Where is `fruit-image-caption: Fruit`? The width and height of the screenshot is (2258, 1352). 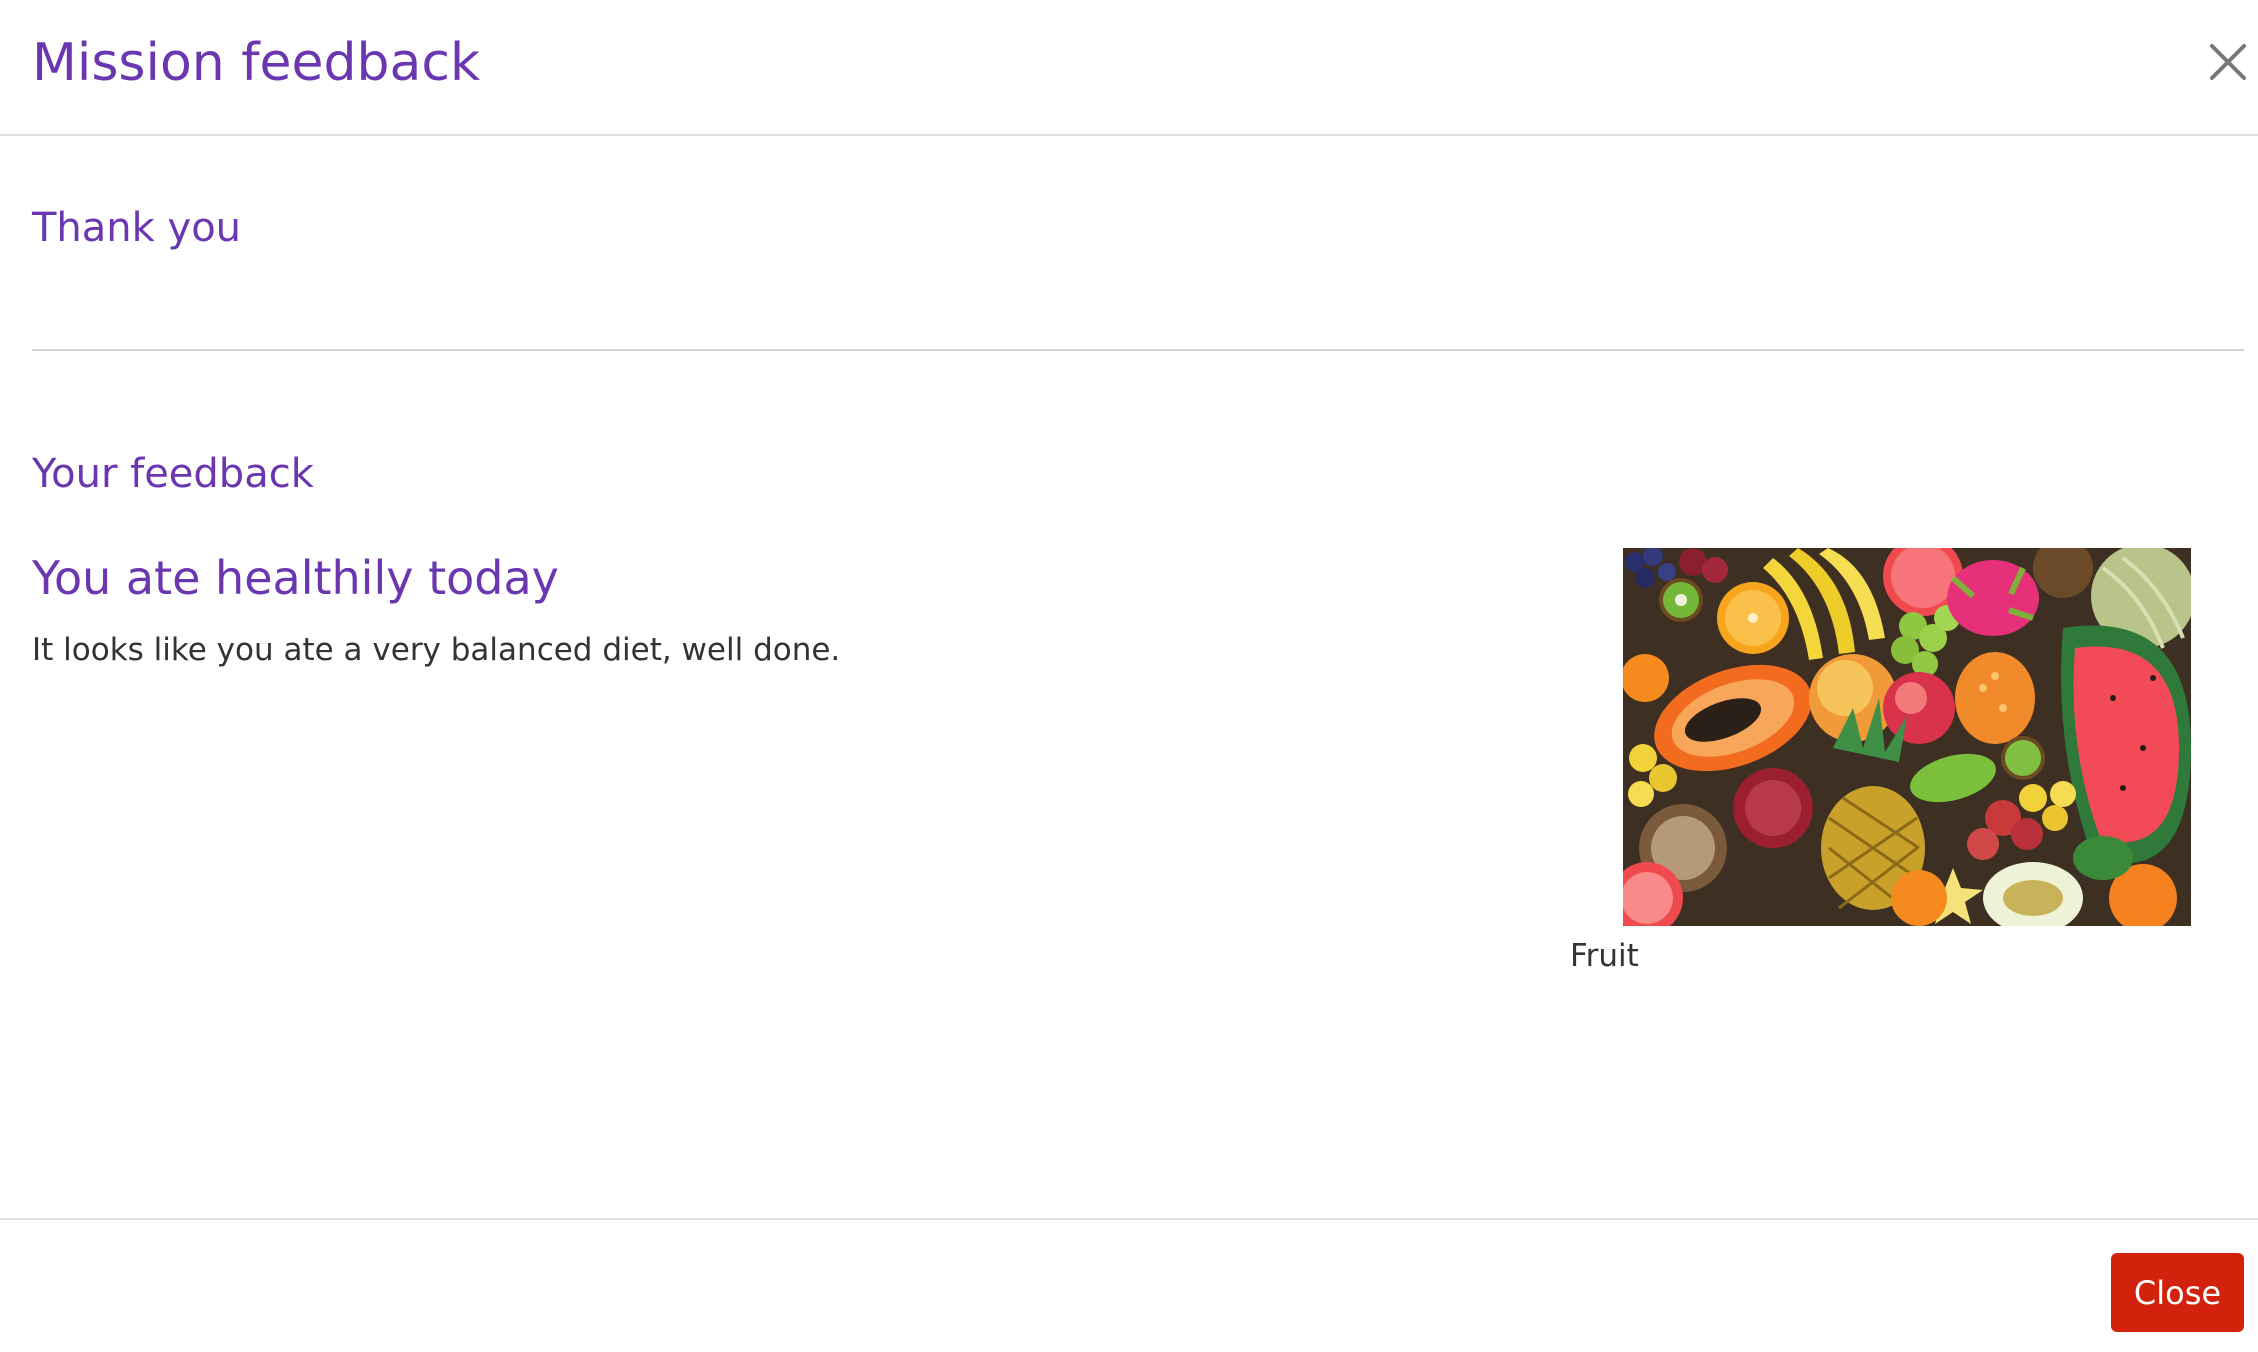
fruit-image-caption: Fruit is located at coordinates (1604, 956).